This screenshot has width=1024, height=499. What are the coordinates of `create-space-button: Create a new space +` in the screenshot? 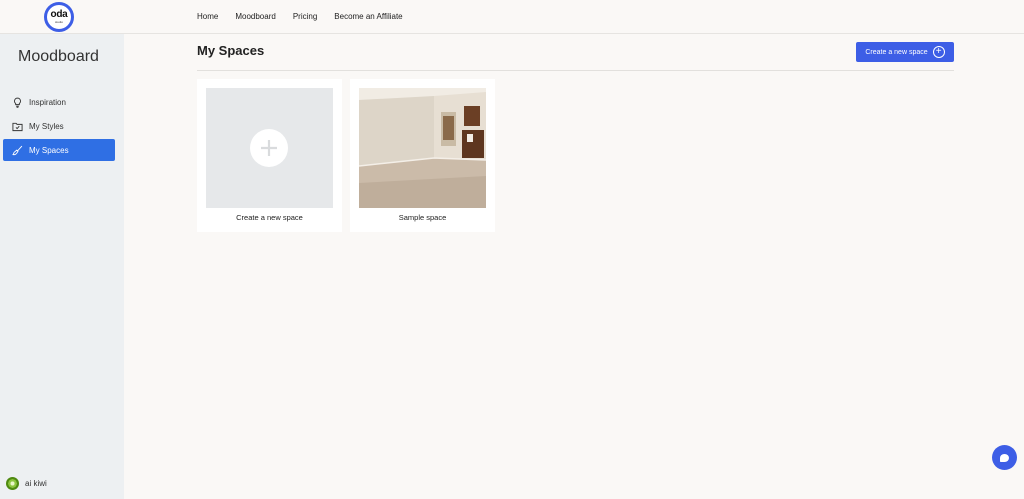 It's located at (905, 52).